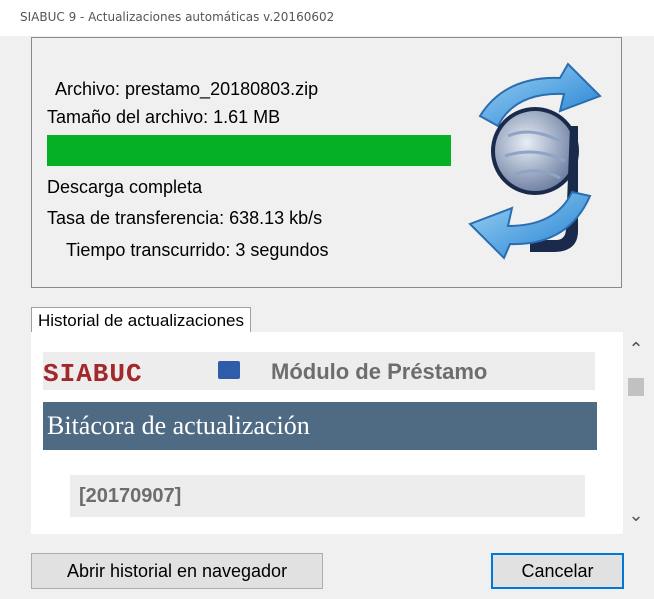  Describe the element at coordinates (93, 374) in the screenshot. I see `siabuc-logo: SIABUC` at that location.